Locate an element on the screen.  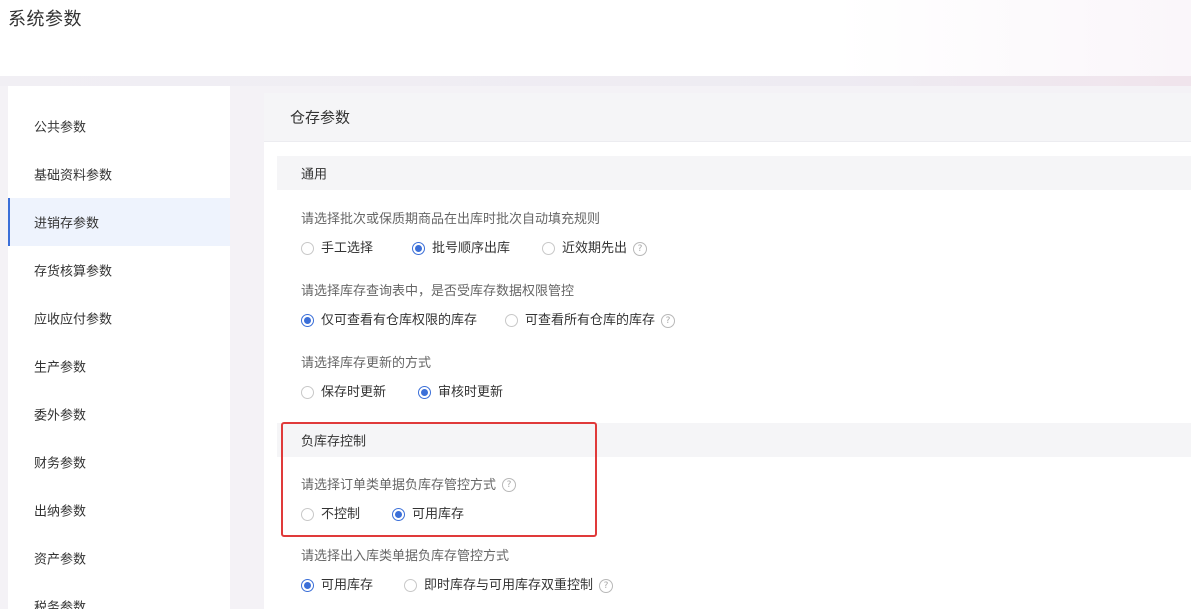
section-title: 负库存控制 is located at coordinates (334, 442).